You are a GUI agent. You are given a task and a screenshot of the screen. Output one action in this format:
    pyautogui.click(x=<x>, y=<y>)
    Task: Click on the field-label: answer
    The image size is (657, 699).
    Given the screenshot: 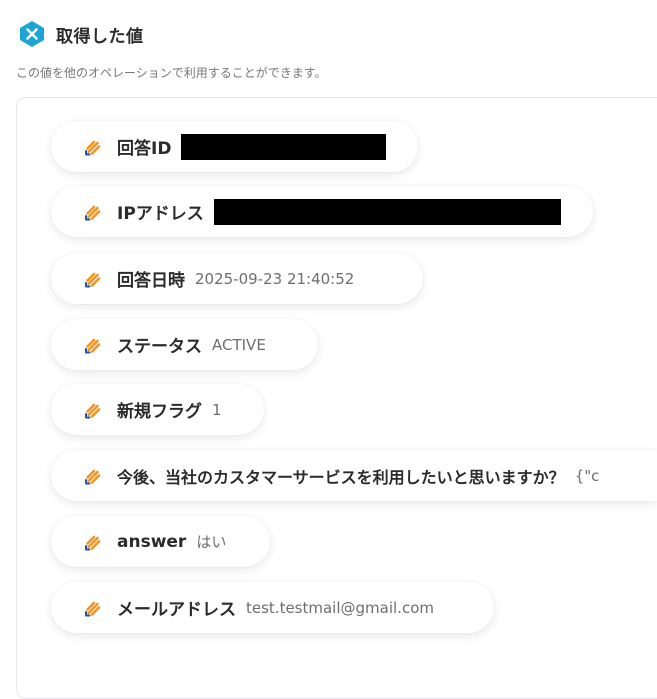 What is the action you would take?
    pyautogui.click(x=152, y=541)
    